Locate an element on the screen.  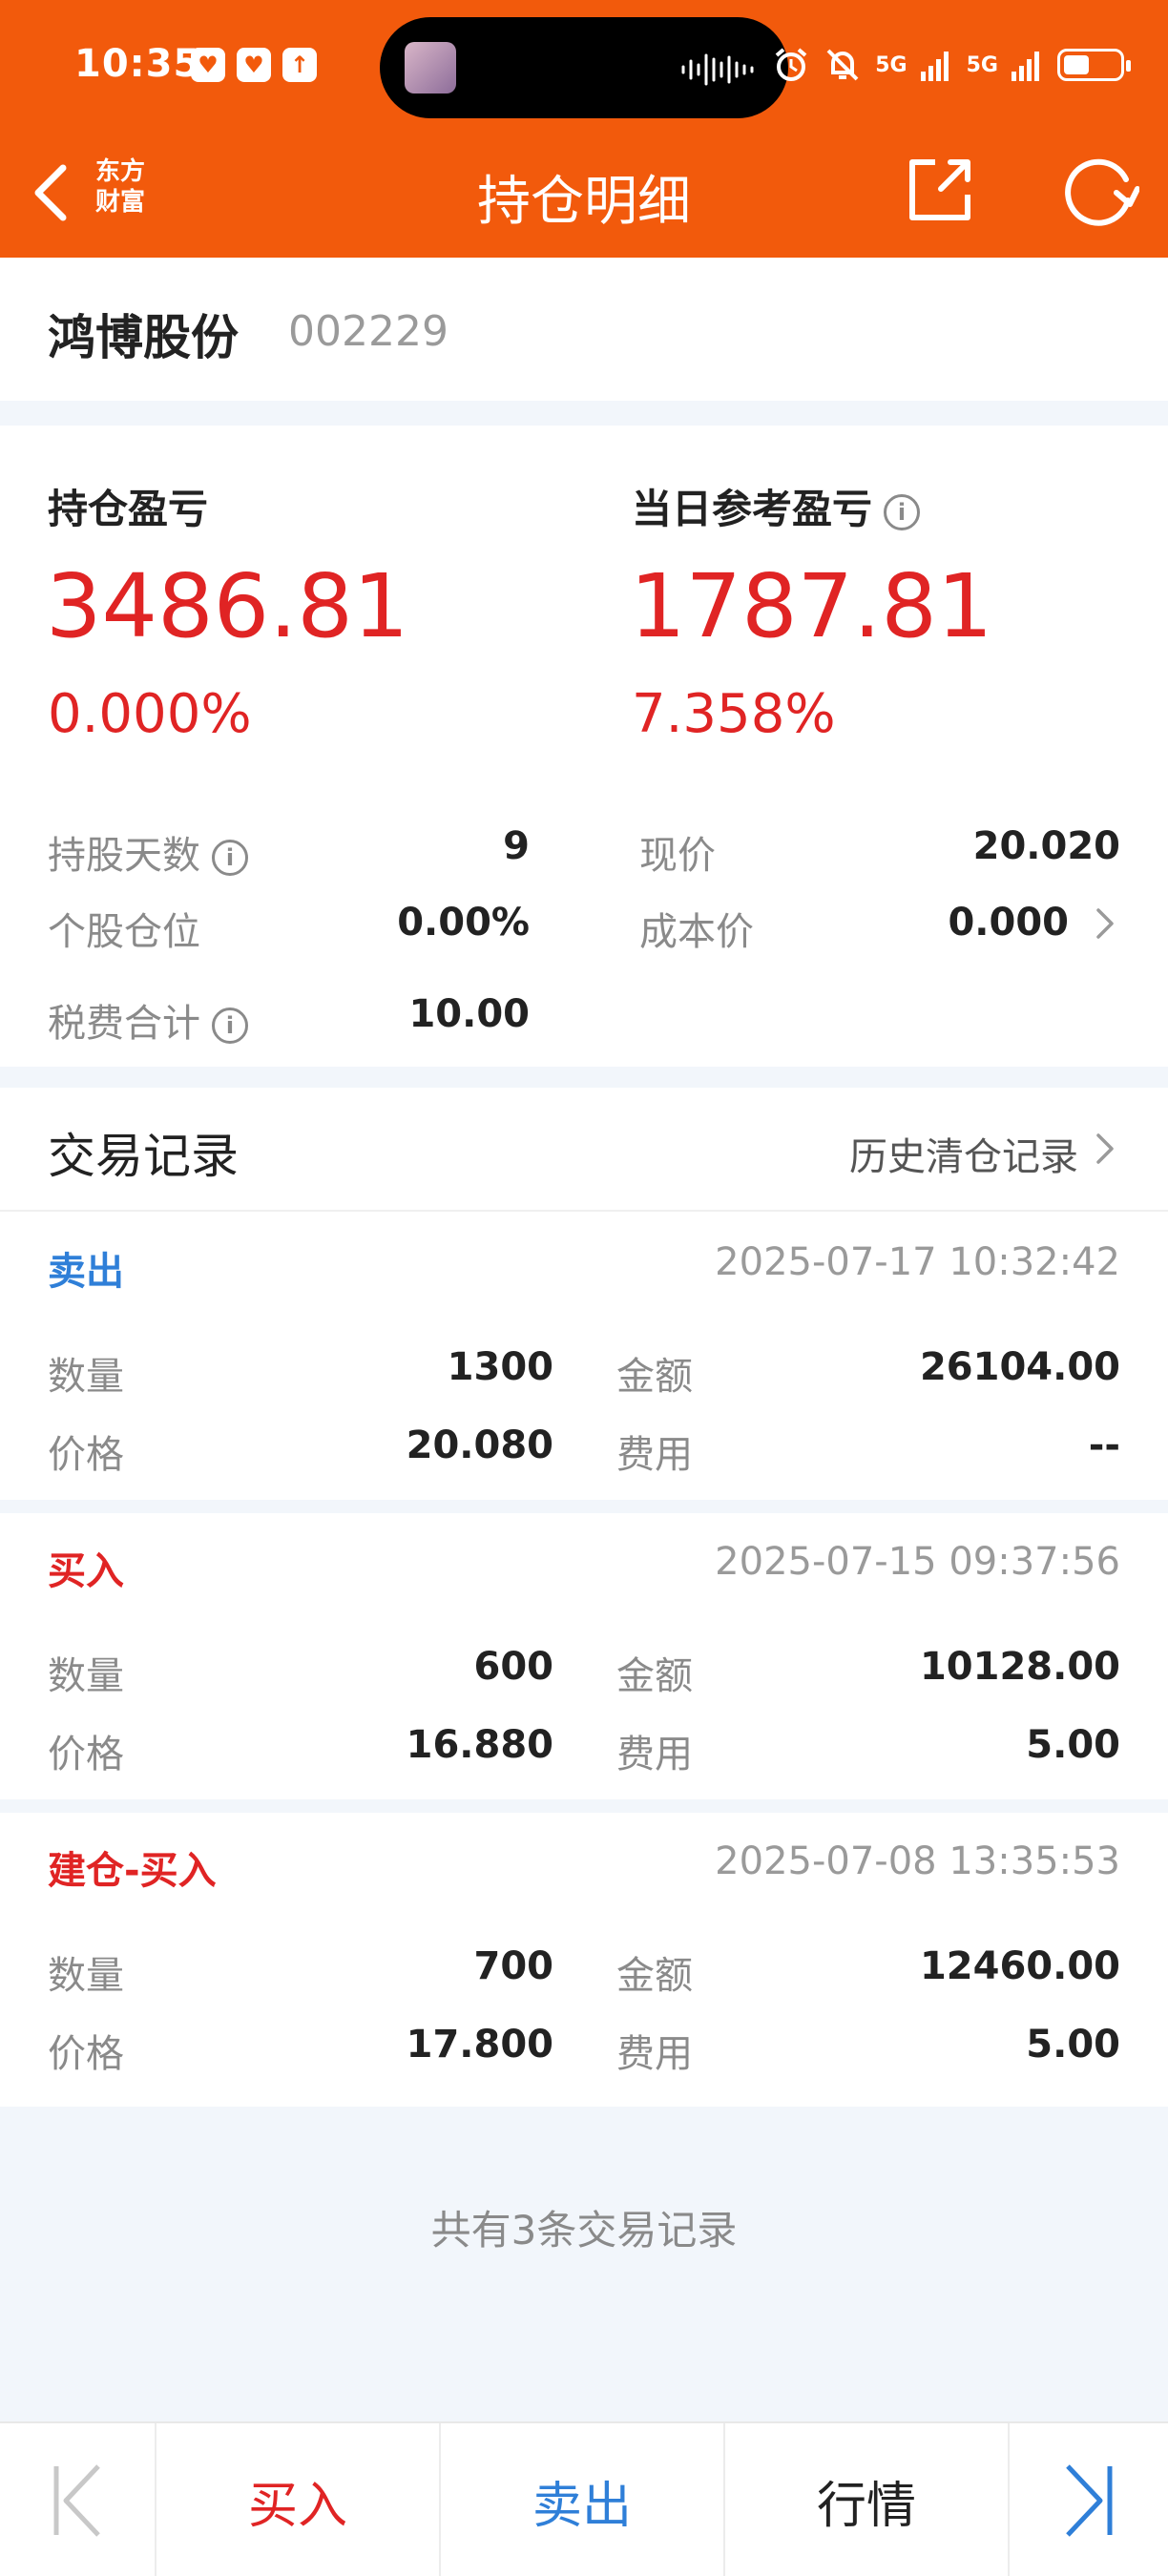
share-icon is located at coordinates (941, 189).